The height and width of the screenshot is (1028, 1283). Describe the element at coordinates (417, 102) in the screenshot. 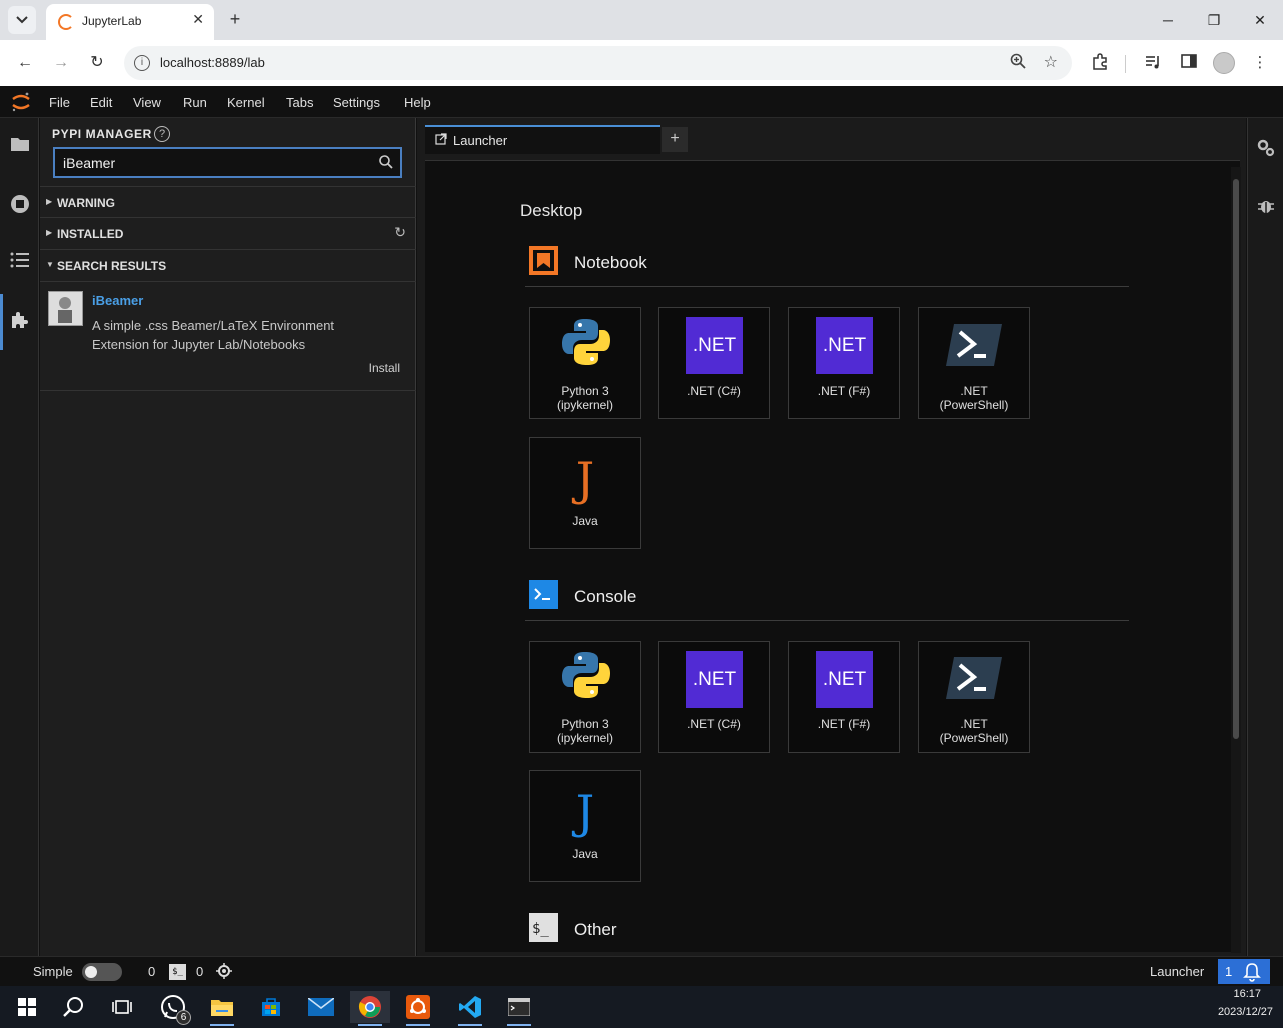

I see `menu-help: Help` at that location.